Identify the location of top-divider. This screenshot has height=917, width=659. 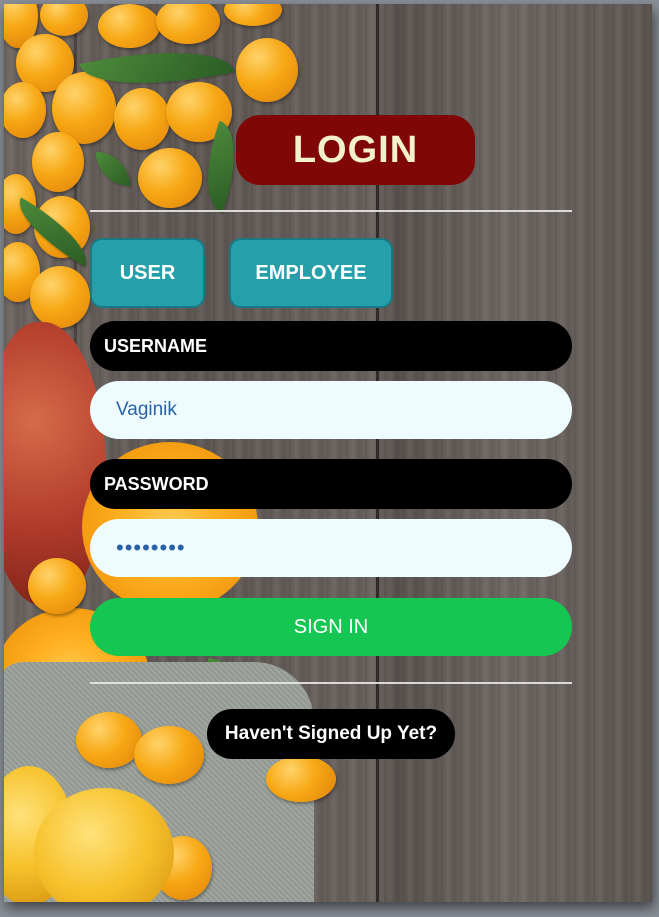
(331, 211).